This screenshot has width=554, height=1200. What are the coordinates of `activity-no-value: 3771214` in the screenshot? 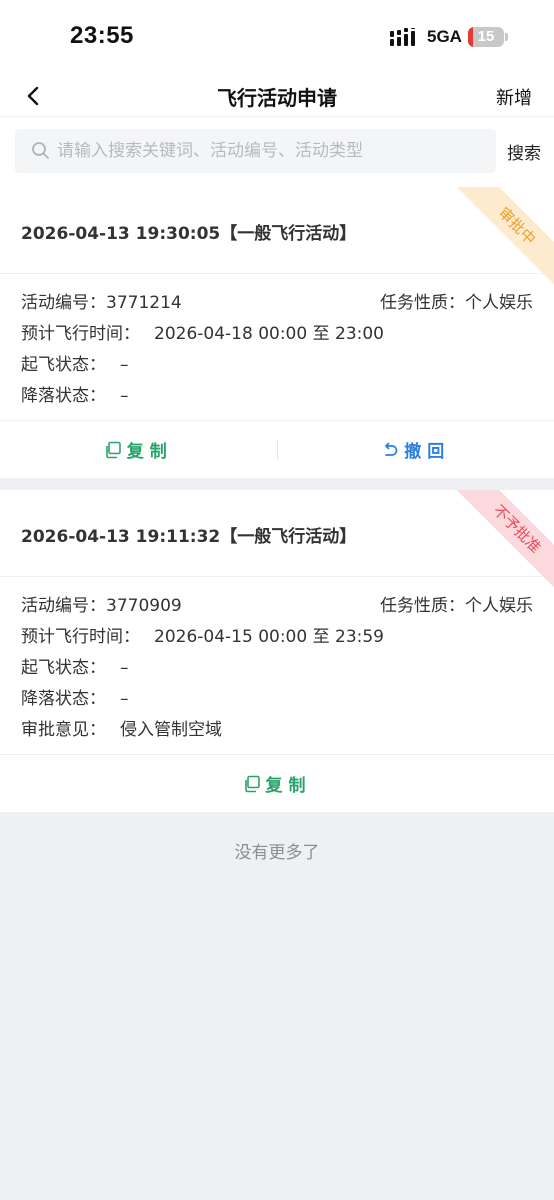 It's located at (144, 303).